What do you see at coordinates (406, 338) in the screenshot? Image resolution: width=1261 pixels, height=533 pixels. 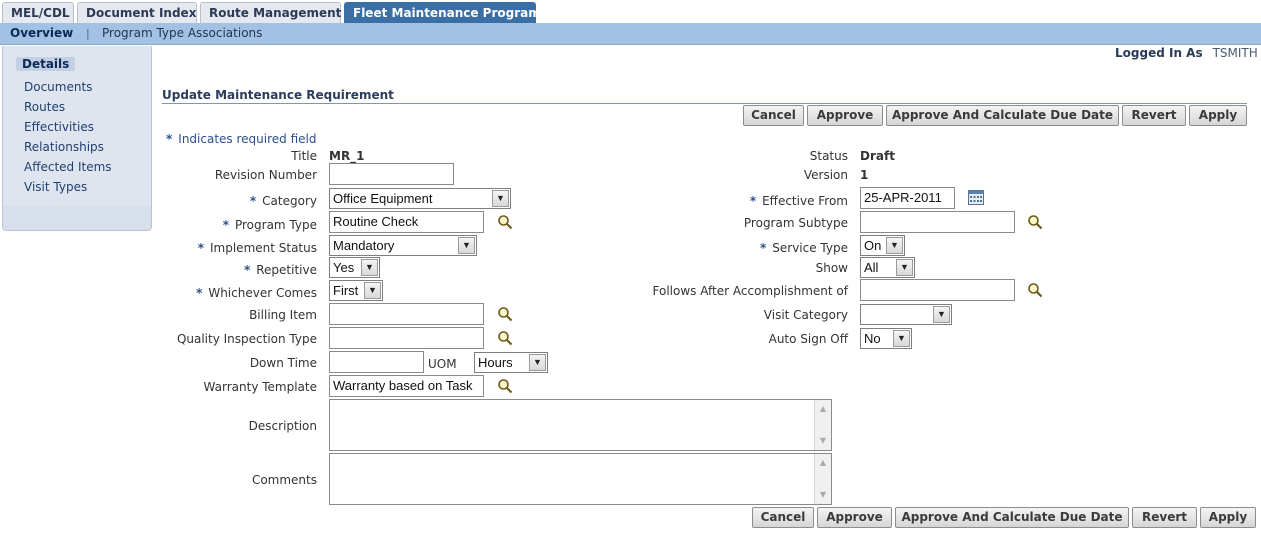 I see `quality-inspection-type-input` at bounding box center [406, 338].